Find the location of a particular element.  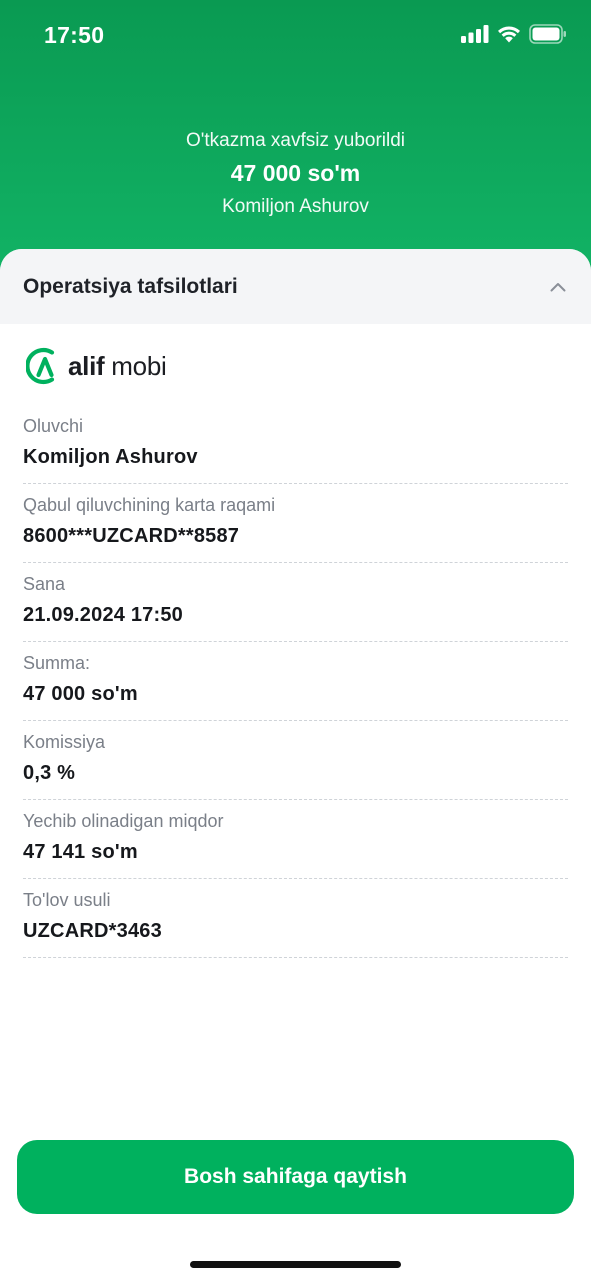

detail-value: 0,3 % is located at coordinates (49, 773).